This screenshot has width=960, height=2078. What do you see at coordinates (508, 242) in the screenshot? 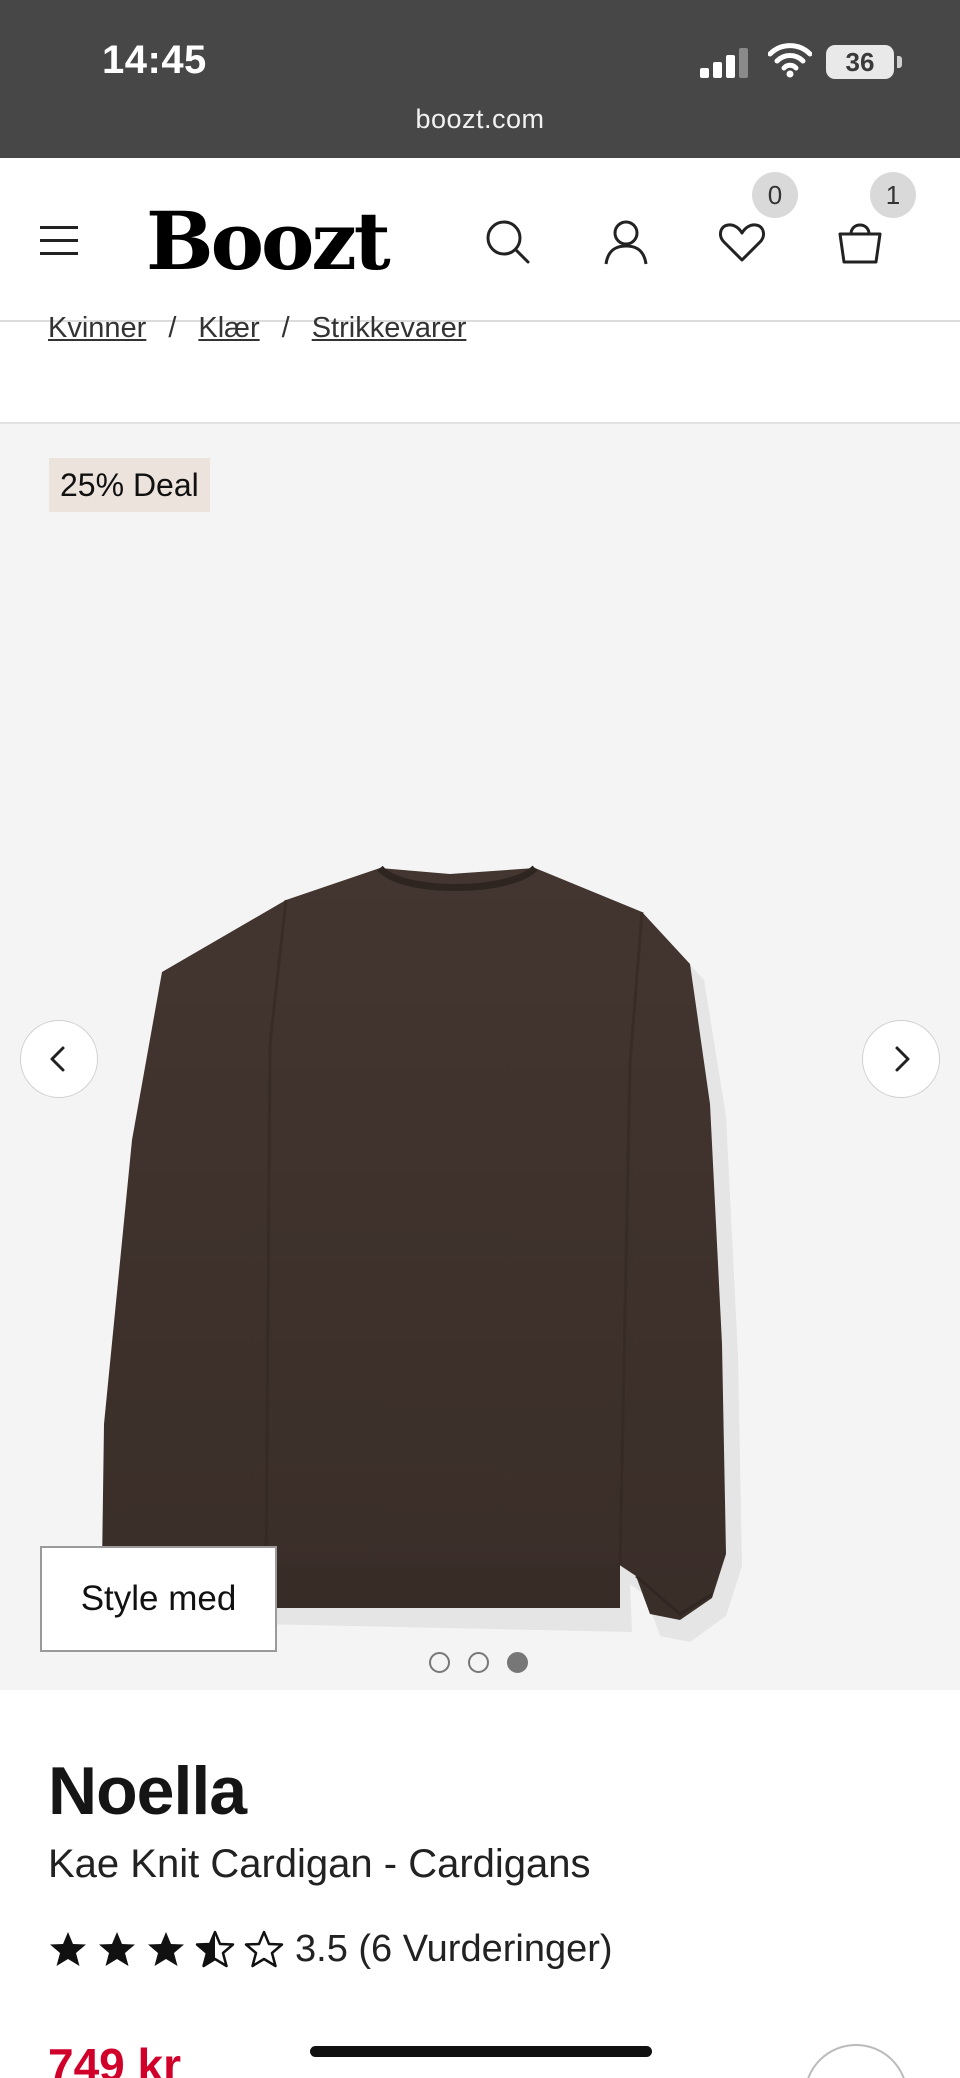
I see `search-icon` at bounding box center [508, 242].